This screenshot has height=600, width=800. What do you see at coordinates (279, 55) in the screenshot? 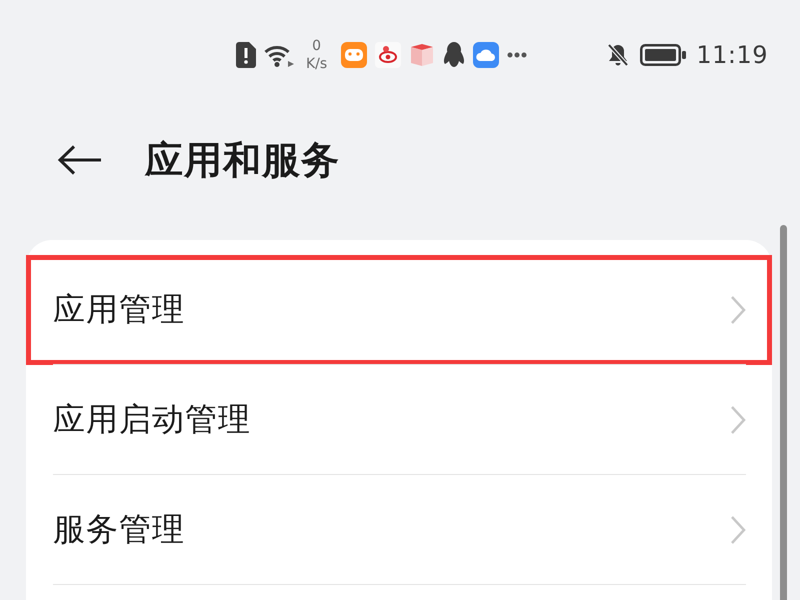
I see `wifi-icon` at bounding box center [279, 55].